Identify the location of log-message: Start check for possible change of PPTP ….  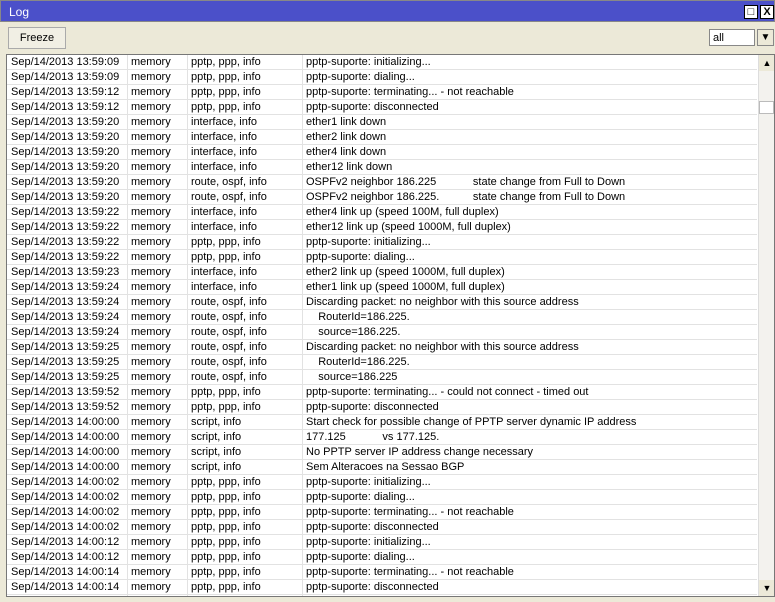
(471, 422).